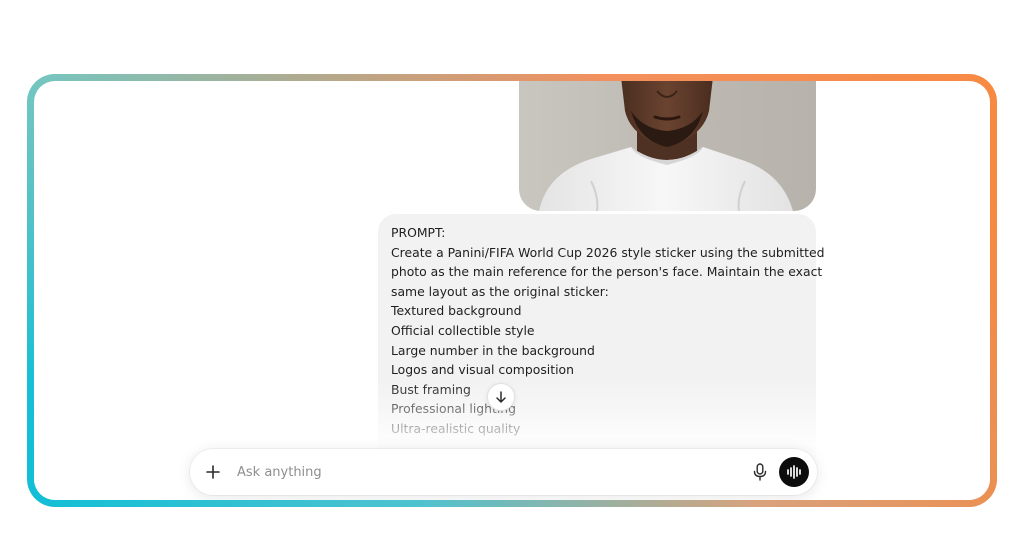 Image resolution: width=1024 pixels, height=536 pixels. I want to click on message-line: Ultra-realistic quality, so click(456, 428).